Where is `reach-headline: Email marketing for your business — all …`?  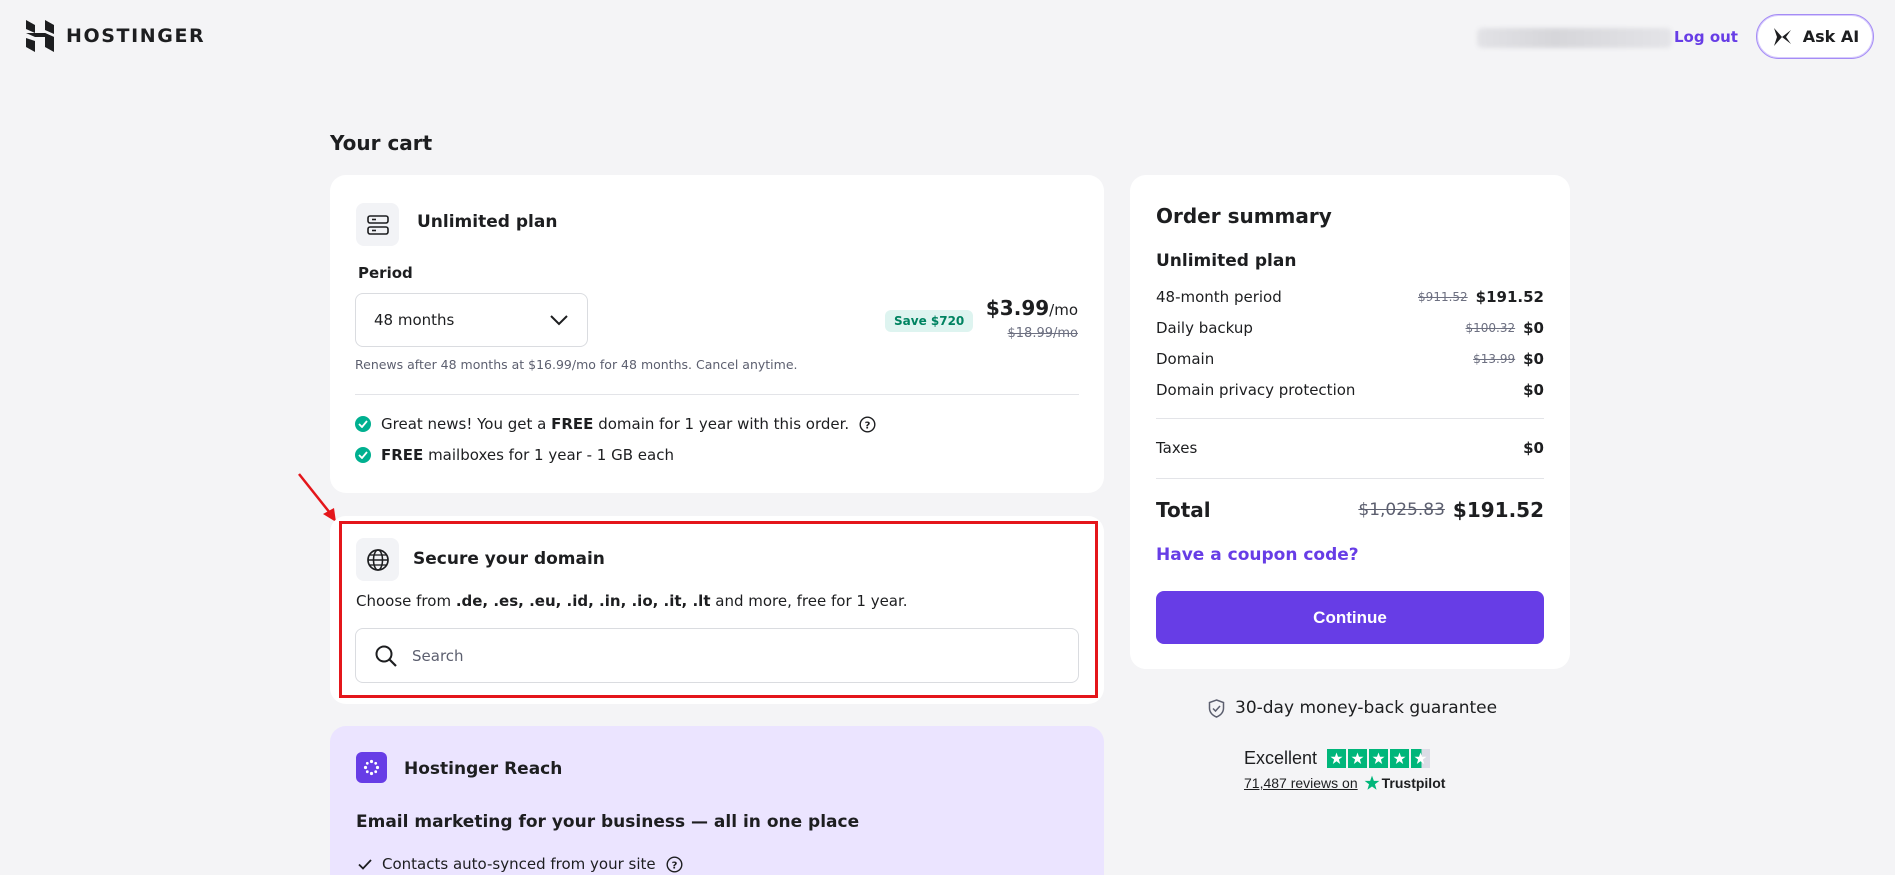
reach-headline: Email marketing for your business — all … is located at coordinates (608, 822).